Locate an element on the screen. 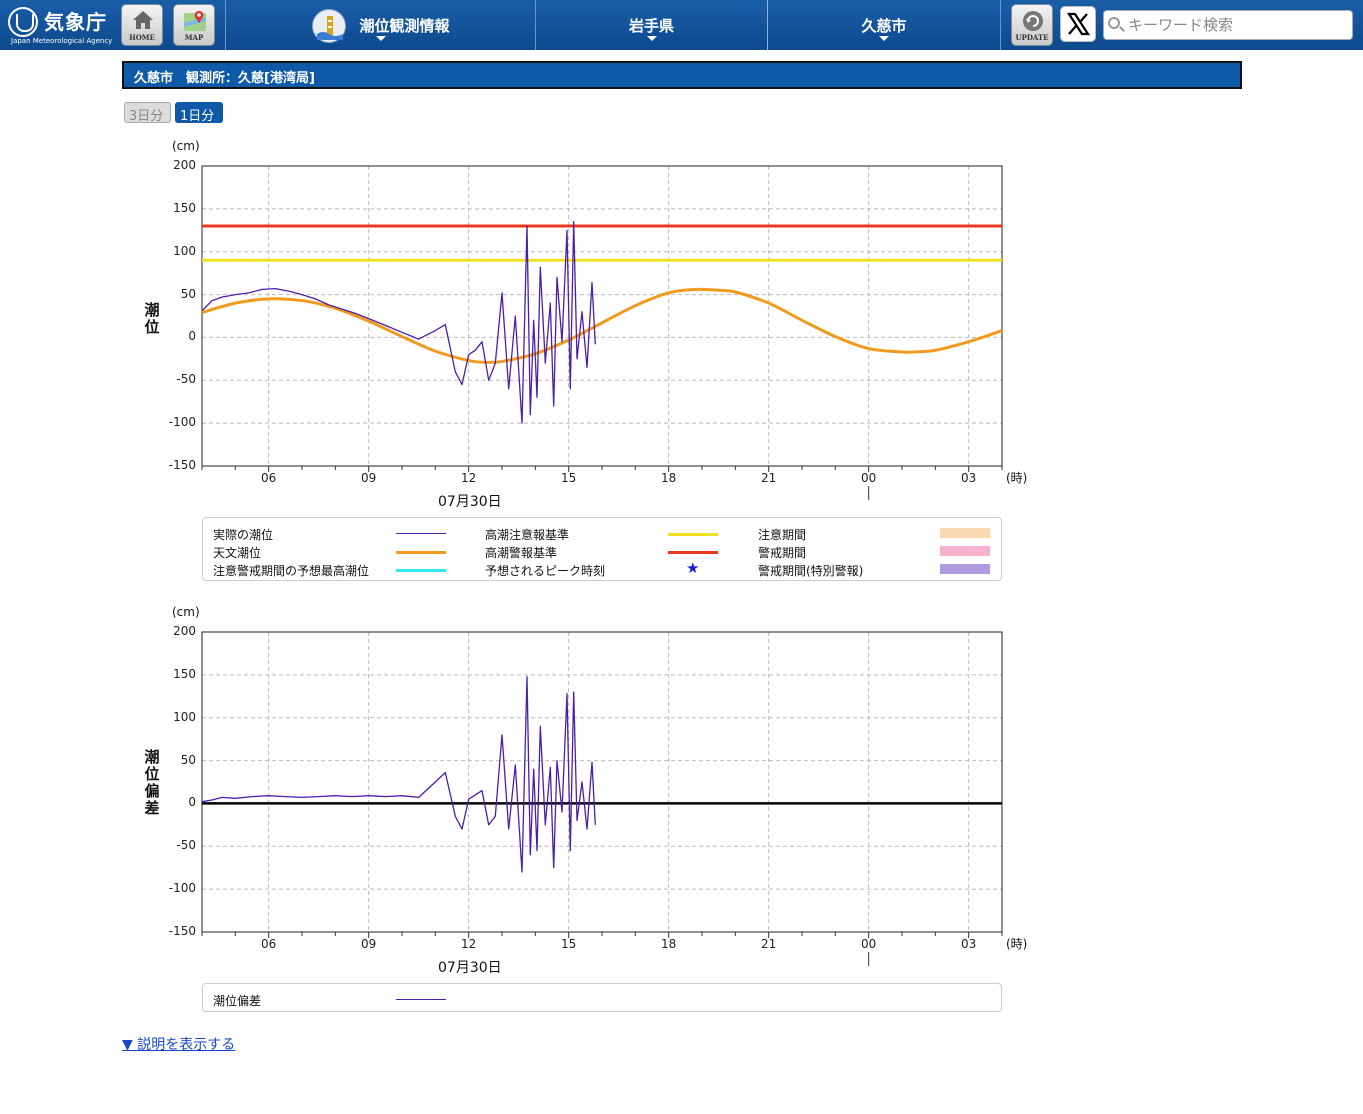 This screenshot has height=1114, width=1363. legend-label: 潮位偏差 is located at coordinates (237, 1001).